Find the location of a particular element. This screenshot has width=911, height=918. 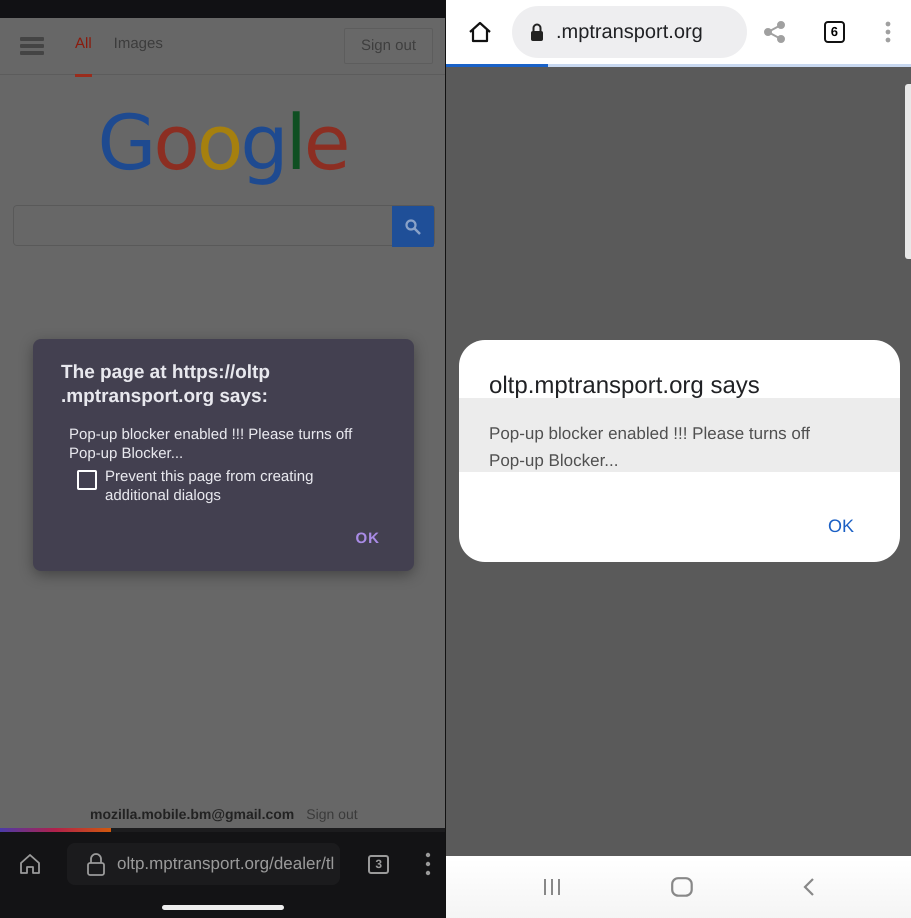

dialog-title: The page at https://oltp .mptransport.org says: is located at coordinates (166, 385).